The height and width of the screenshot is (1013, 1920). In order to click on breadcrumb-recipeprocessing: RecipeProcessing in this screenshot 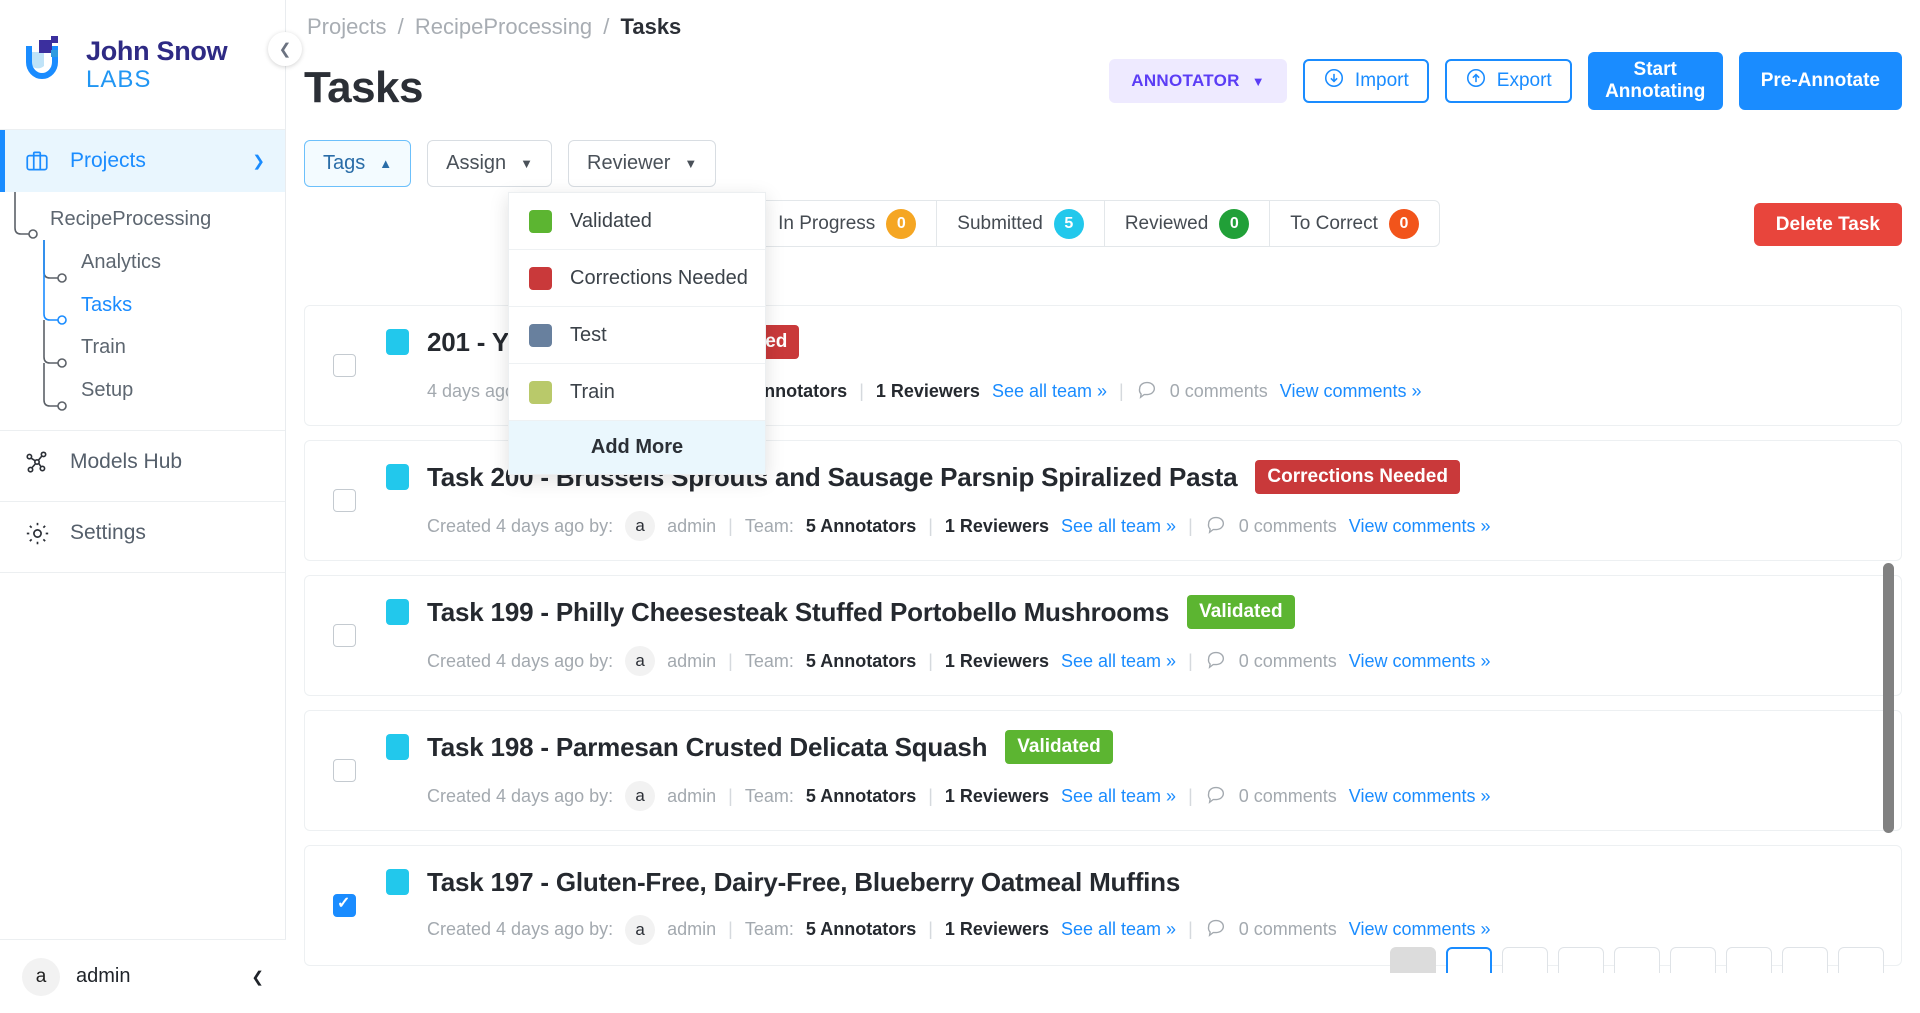, I will do `click(503, 26)`.